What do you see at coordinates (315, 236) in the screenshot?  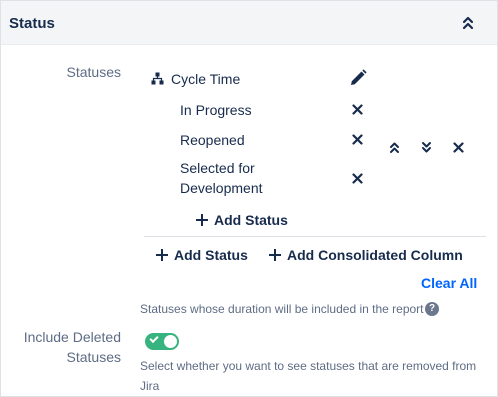 I see `divider` at bounding box center [315, 236].